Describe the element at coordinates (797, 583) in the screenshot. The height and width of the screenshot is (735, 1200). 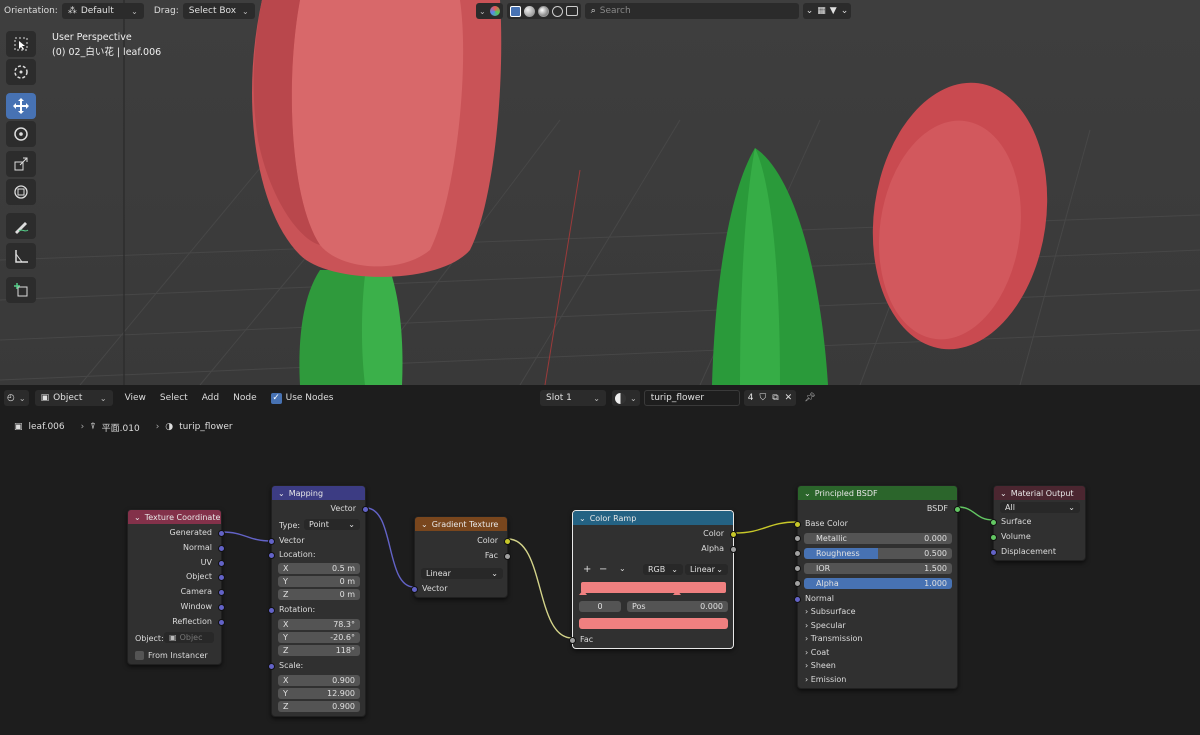
I see `socket-alpha` at that location.